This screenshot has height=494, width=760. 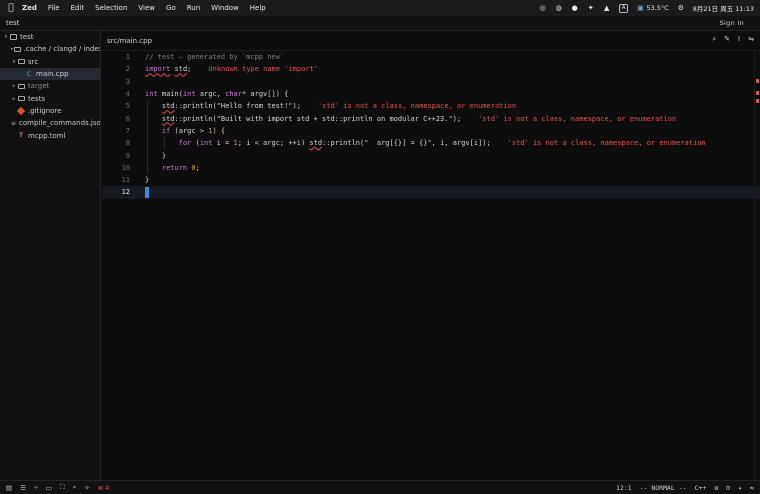 What do you see at coordinates (12, 23) in the screenshot?
I see `project-name: test` at bounding box center [12, 23].